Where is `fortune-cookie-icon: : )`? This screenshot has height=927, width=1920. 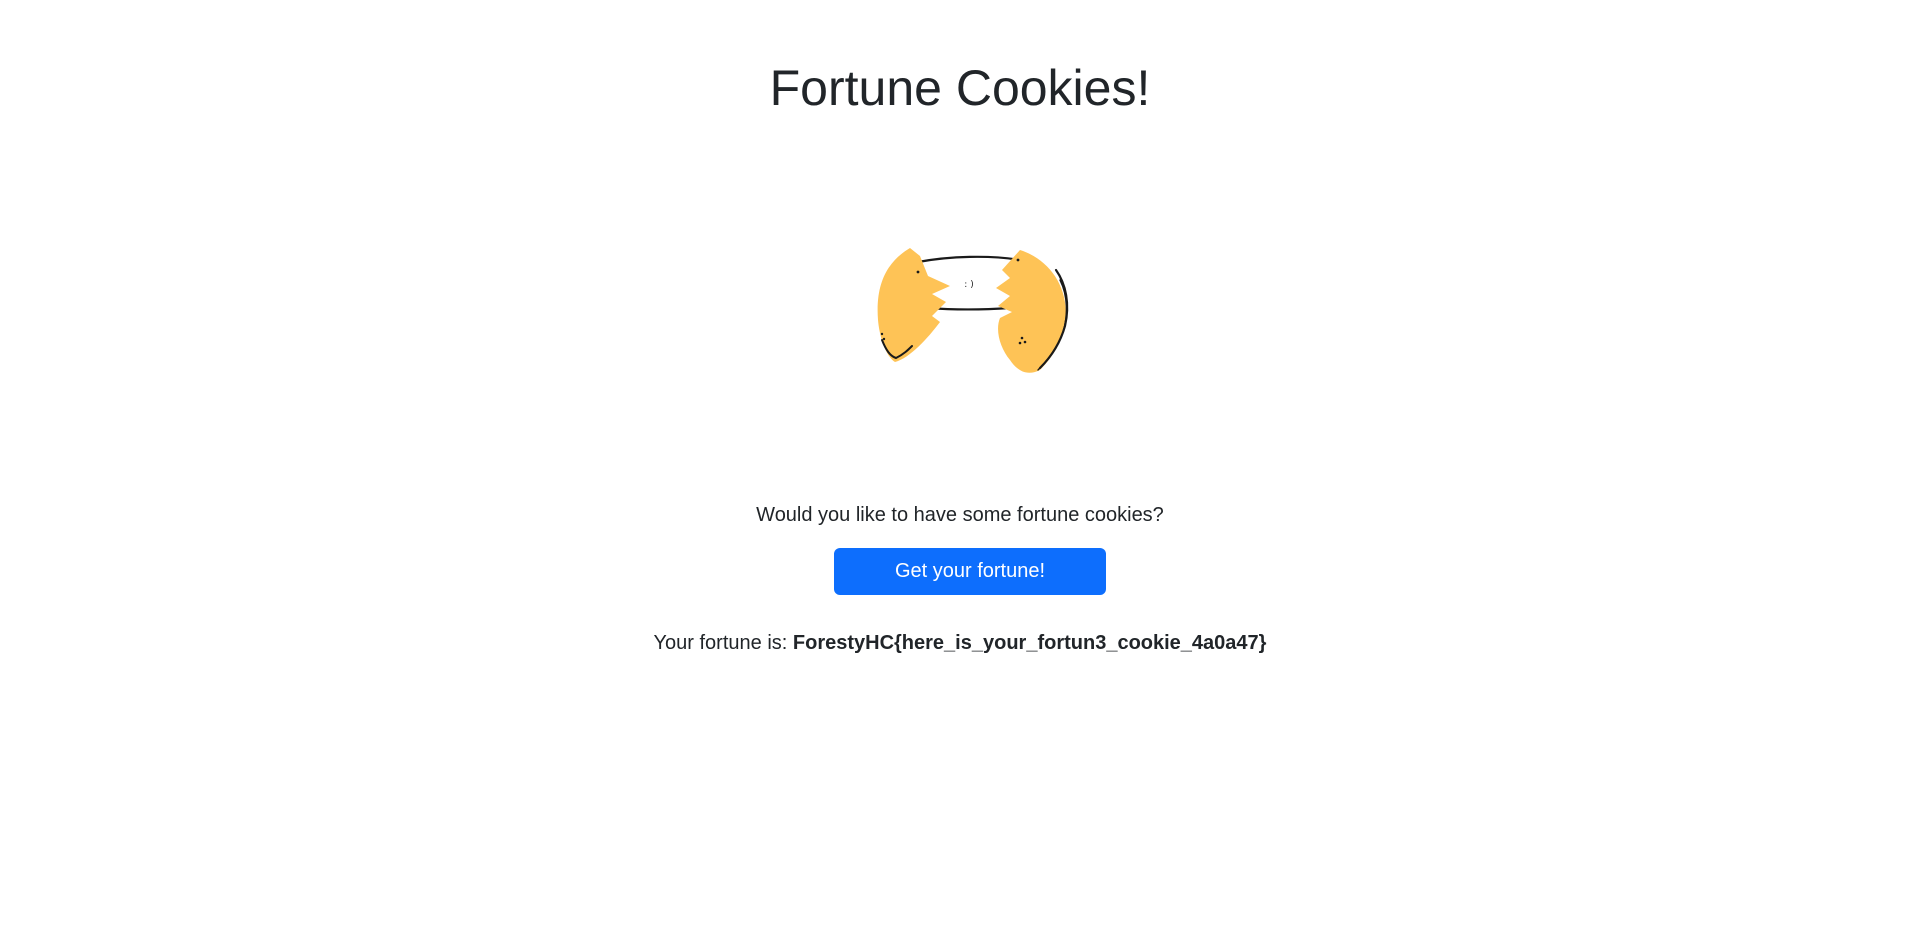
fortune-cookie-icon: : ) is located at coordinates (973, 310).